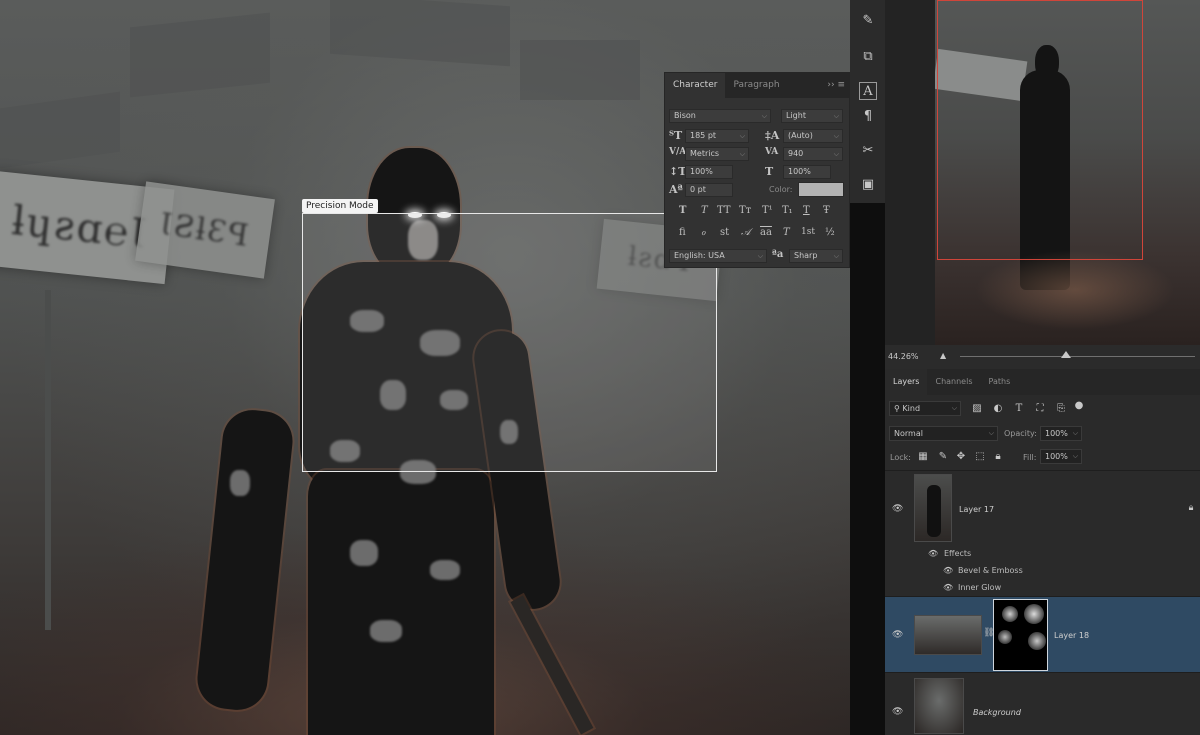  Describe the element at coordinates (709, 190) in the screenshot. I see `baseline-shift-input: 0 pt` at that location.